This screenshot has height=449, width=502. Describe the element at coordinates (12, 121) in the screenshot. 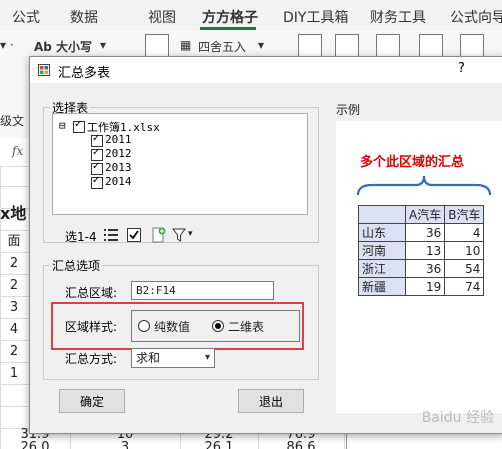

I see `ribbon-group-label: 级文` at that location.